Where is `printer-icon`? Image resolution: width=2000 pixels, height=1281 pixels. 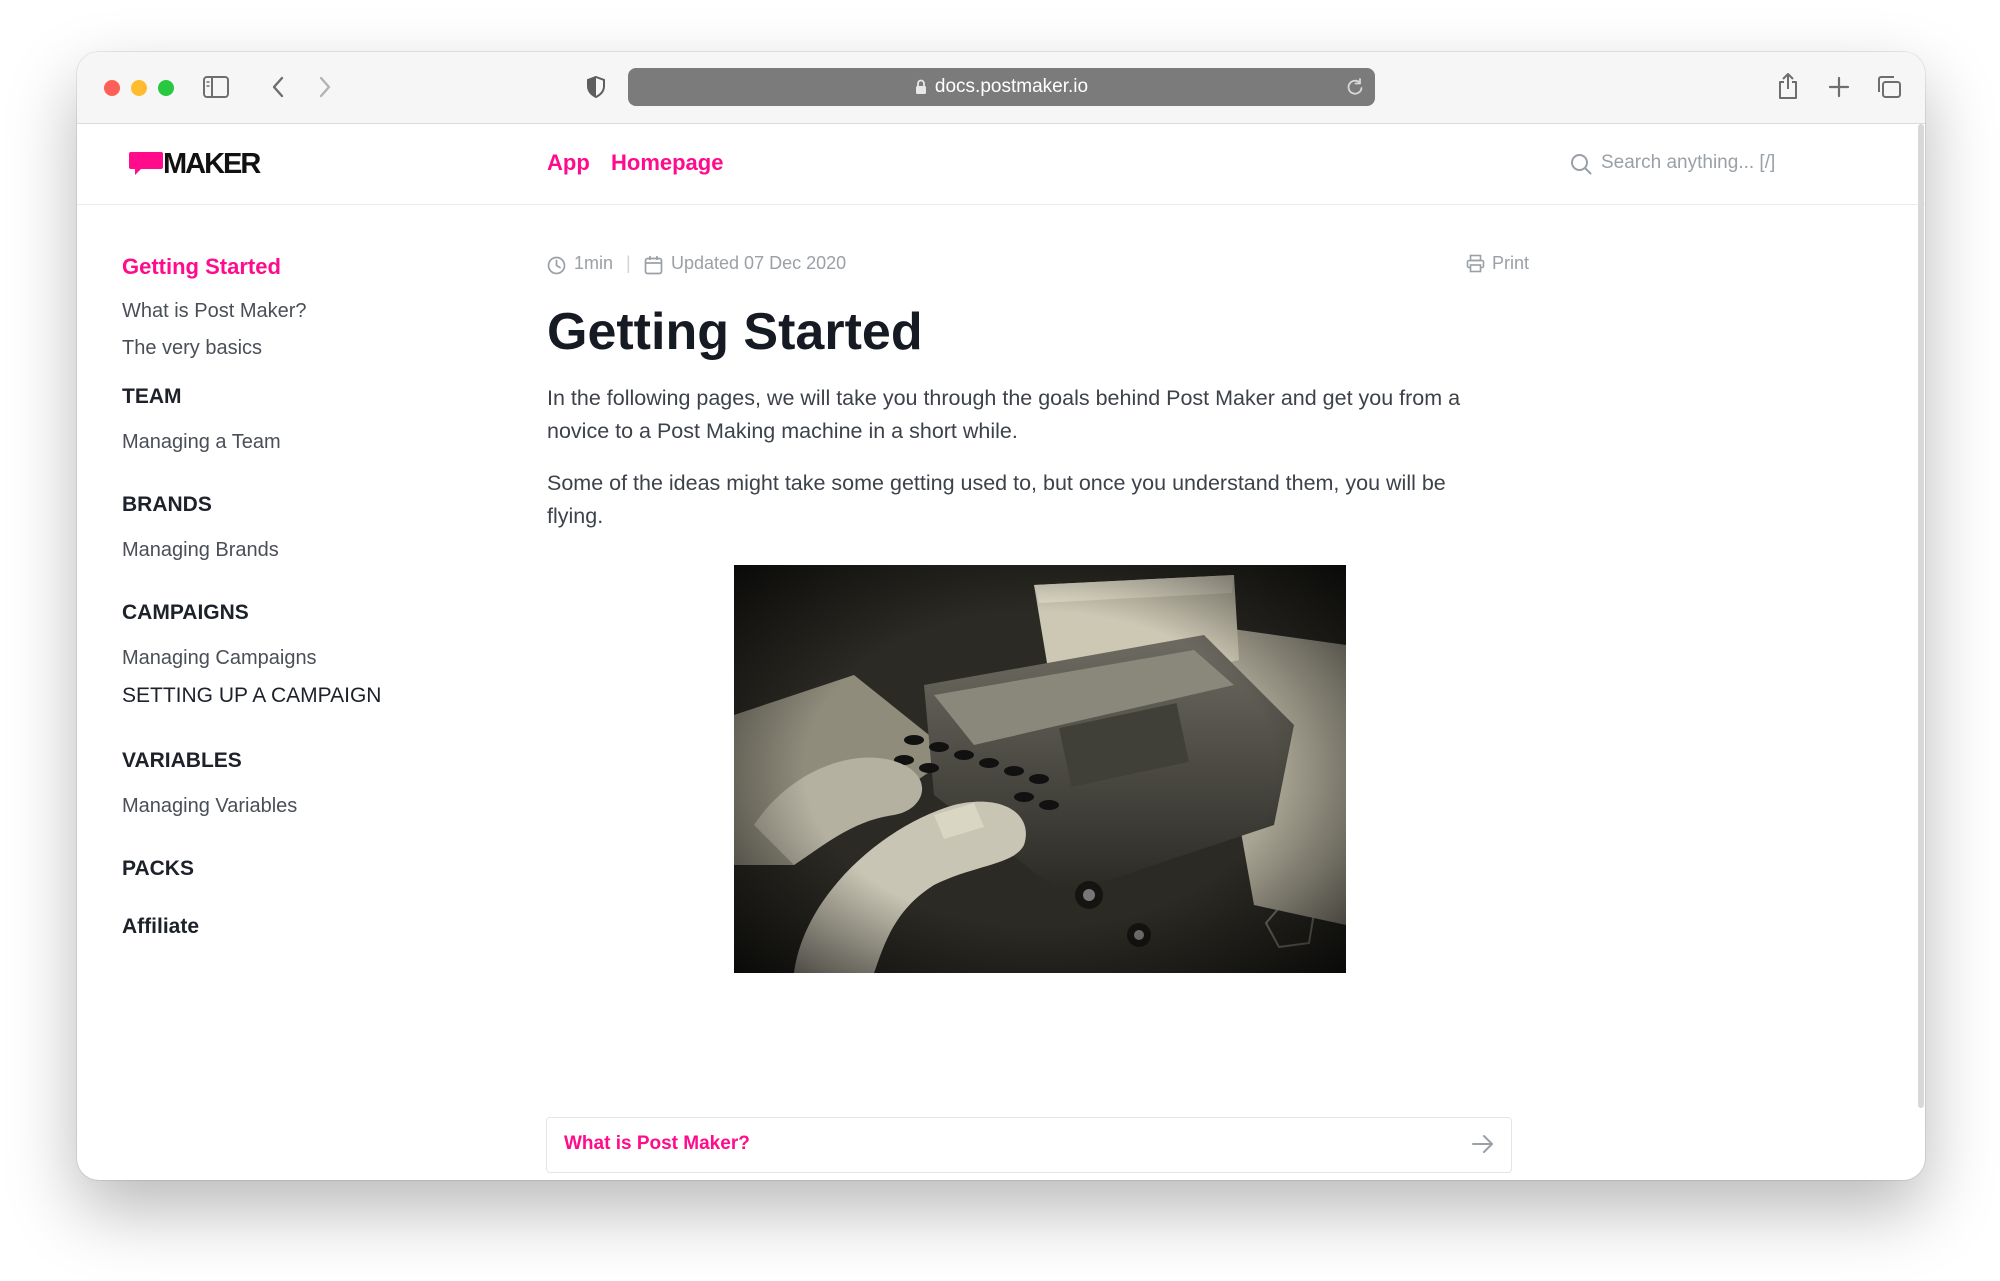 printer-icon is located at coordinates (1475, 263).